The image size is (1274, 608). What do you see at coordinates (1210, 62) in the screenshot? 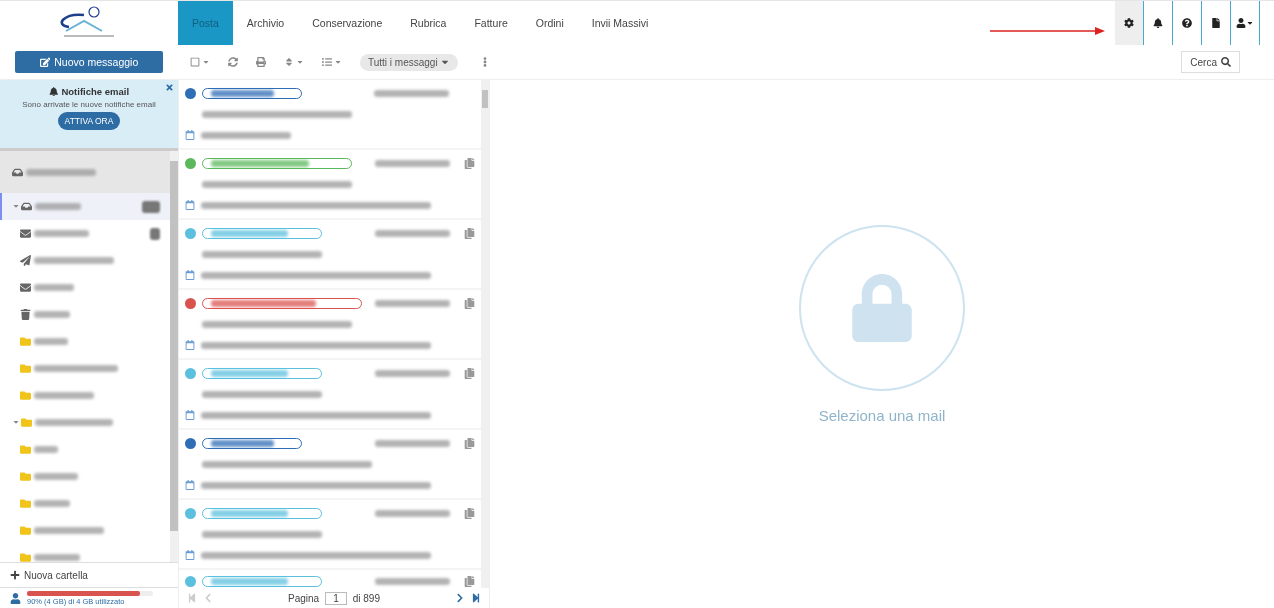
I see `search-button: Cerca` at bounding box center [1210, 62].